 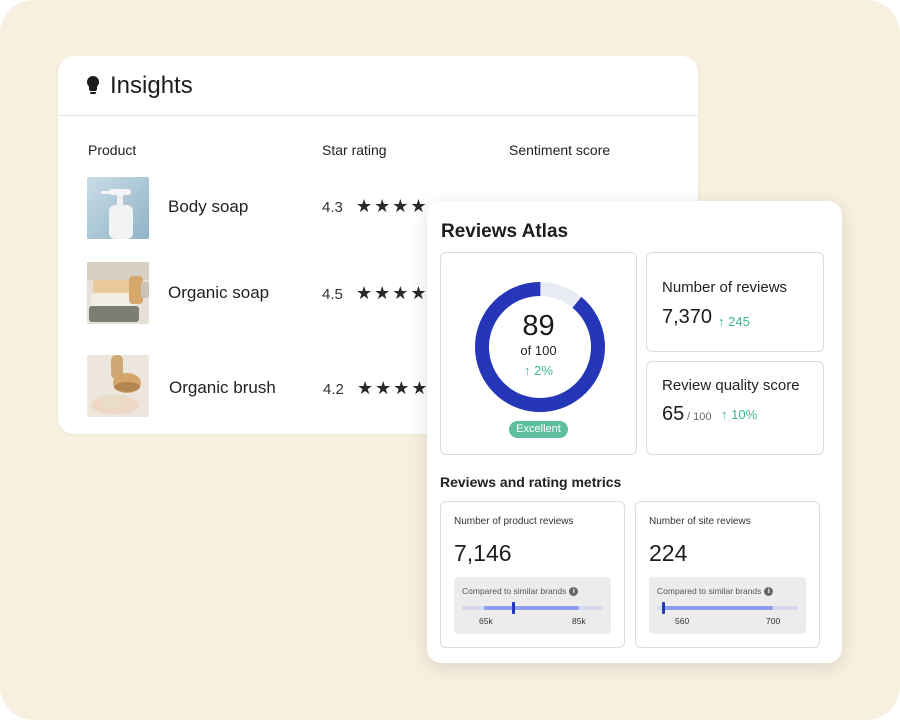 What do you see at coordinates (538, 429) in the screenshot?
I see `status-badge: Excellent` at bounding box center [538, 429].